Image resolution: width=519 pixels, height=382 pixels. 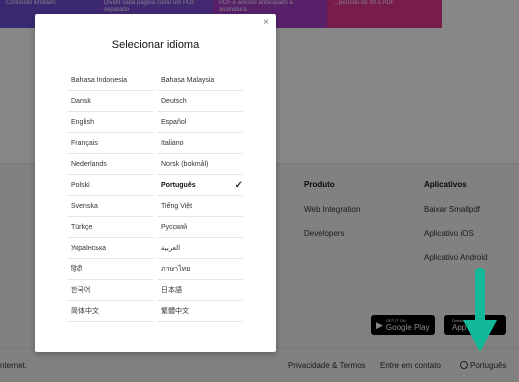 I want to click on language-option: Español, so click(x=200, y=122).